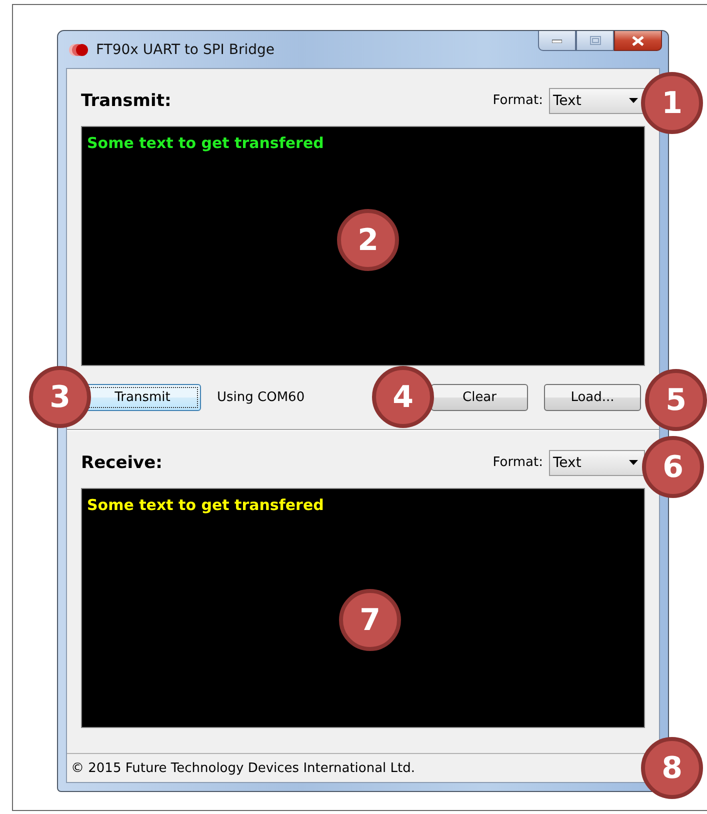 The image size is (707, 814). I want to click on maximize-button, so click(595, 41).